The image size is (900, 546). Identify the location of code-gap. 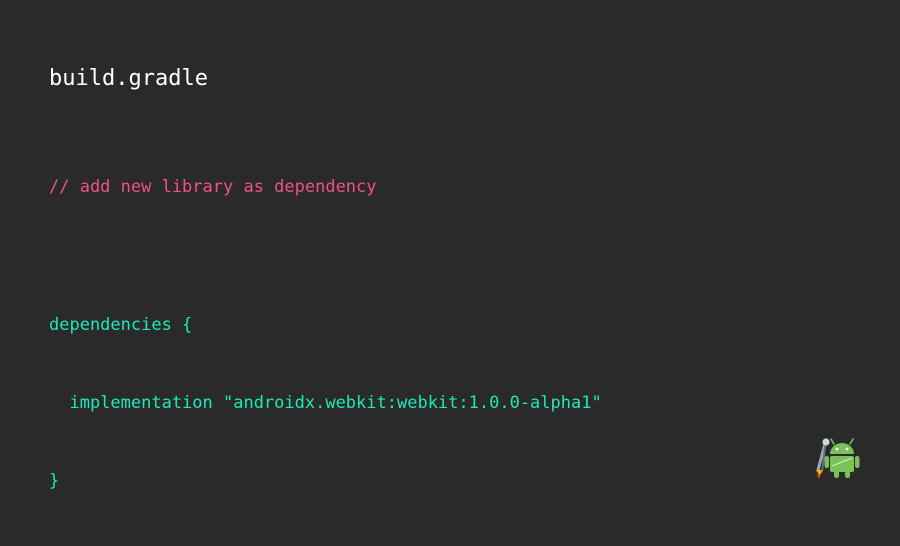
(325, 256).